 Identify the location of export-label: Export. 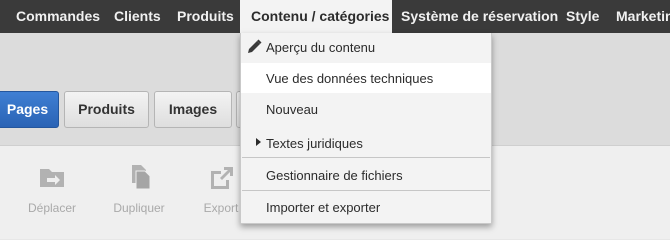
(221, 208).